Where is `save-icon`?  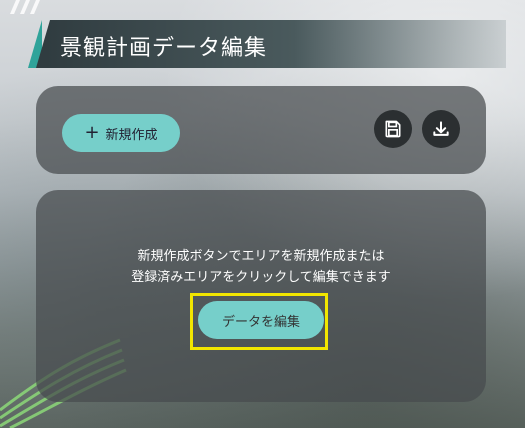 save-icon is located at coordinates (393, 129).